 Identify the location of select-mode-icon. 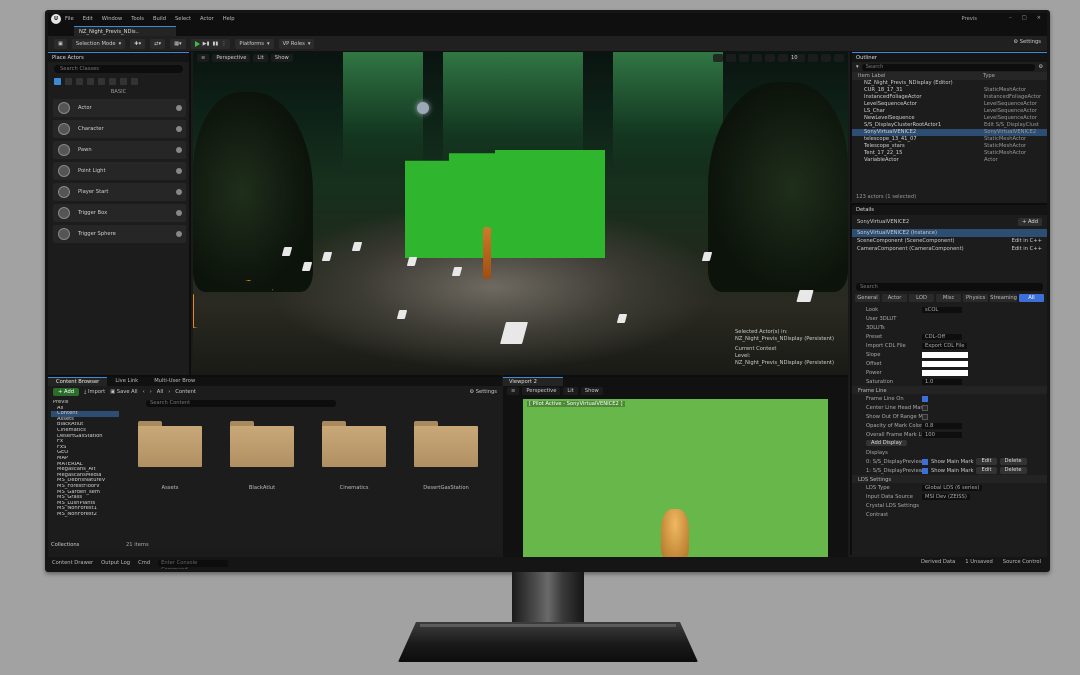
(718, 58).